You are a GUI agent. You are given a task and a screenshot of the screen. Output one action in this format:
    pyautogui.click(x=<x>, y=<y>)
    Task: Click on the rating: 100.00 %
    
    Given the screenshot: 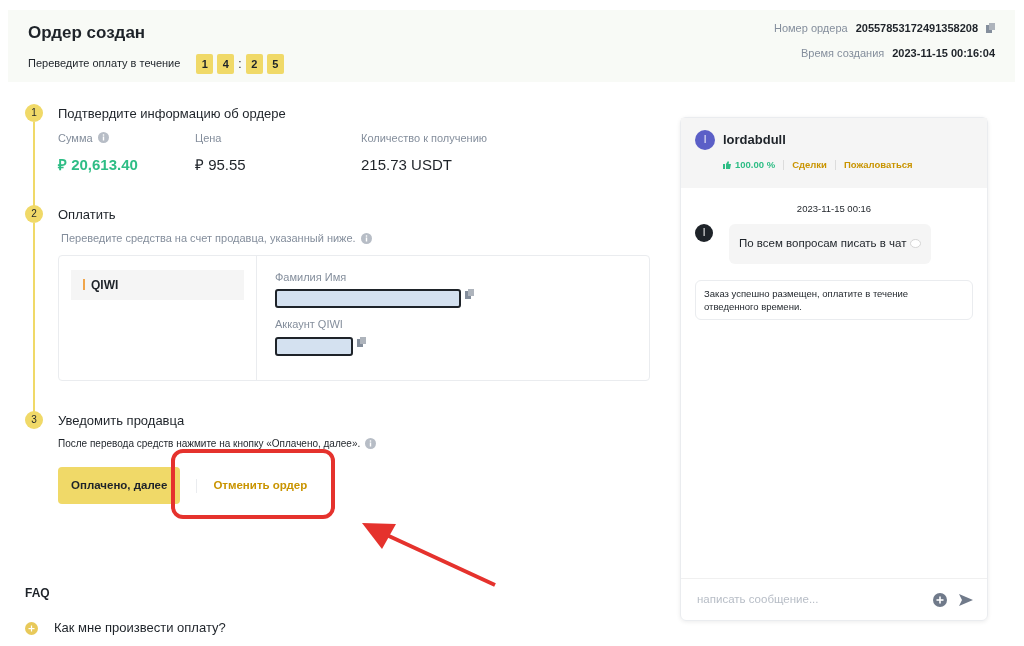 What is the action you would take?
    pyautogui.click(x=749, y=165)
    